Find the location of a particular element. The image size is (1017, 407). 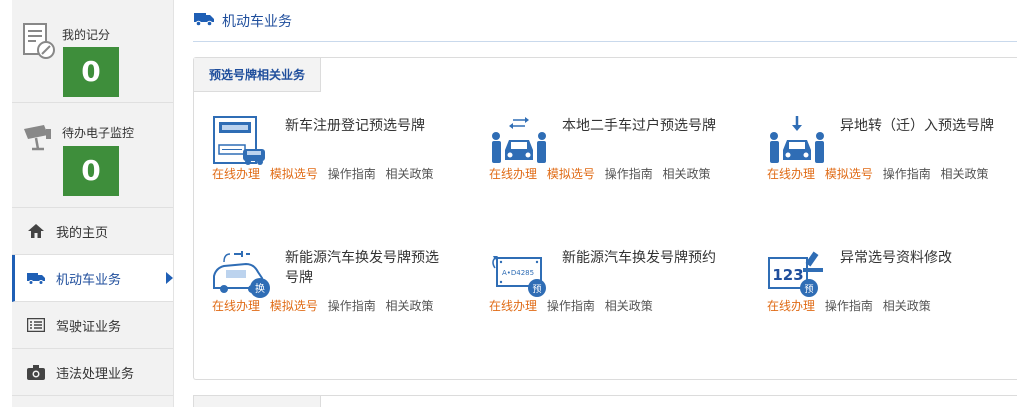

abnormal-edit-icon: 123 预 is located at coordinates (795, 274).